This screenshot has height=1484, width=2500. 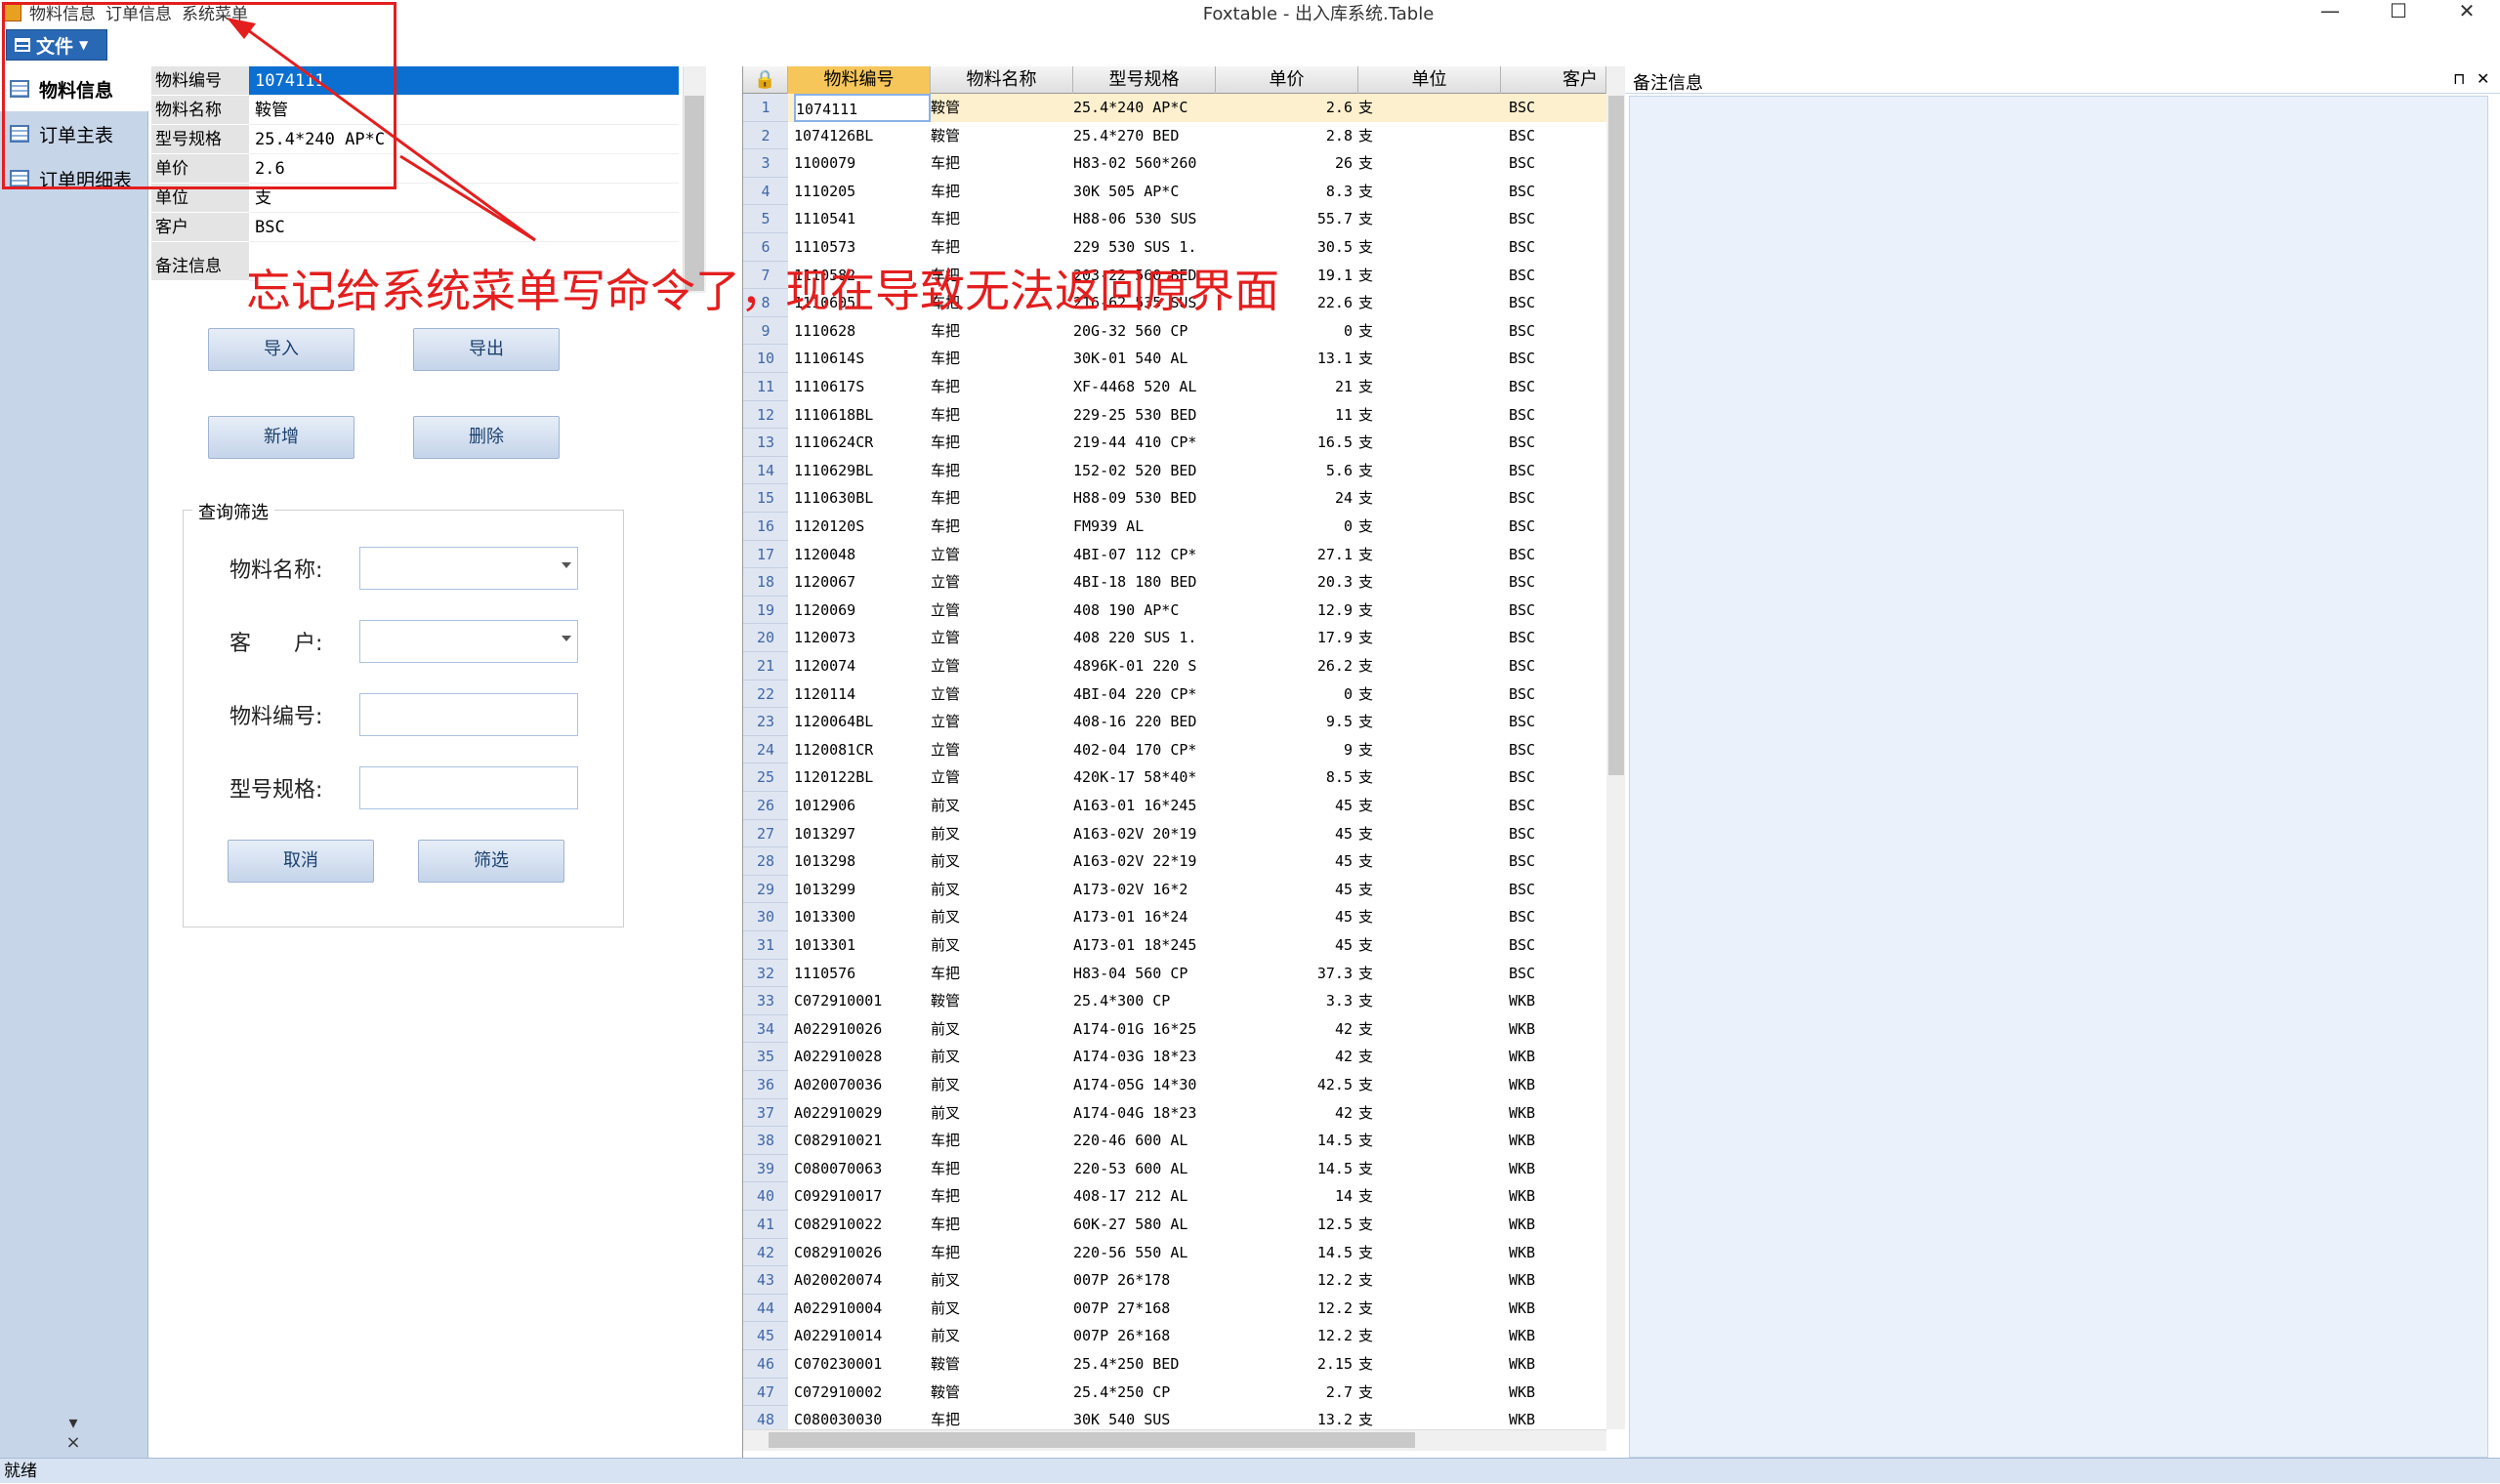 I want to click on arrow-head-icon, so click(x=241, y=29).